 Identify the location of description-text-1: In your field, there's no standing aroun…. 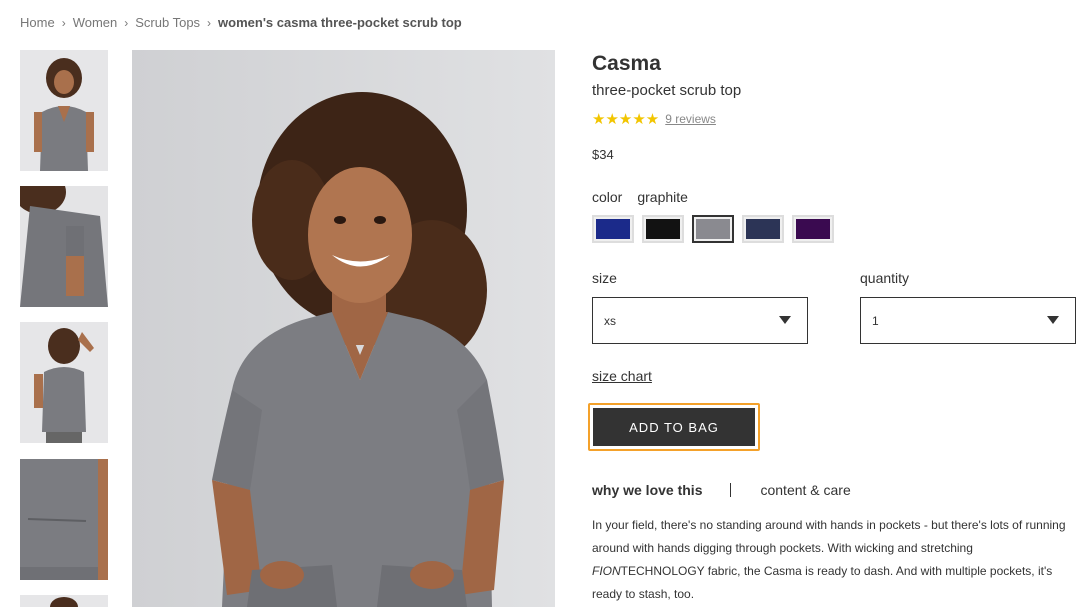
(829, 536).